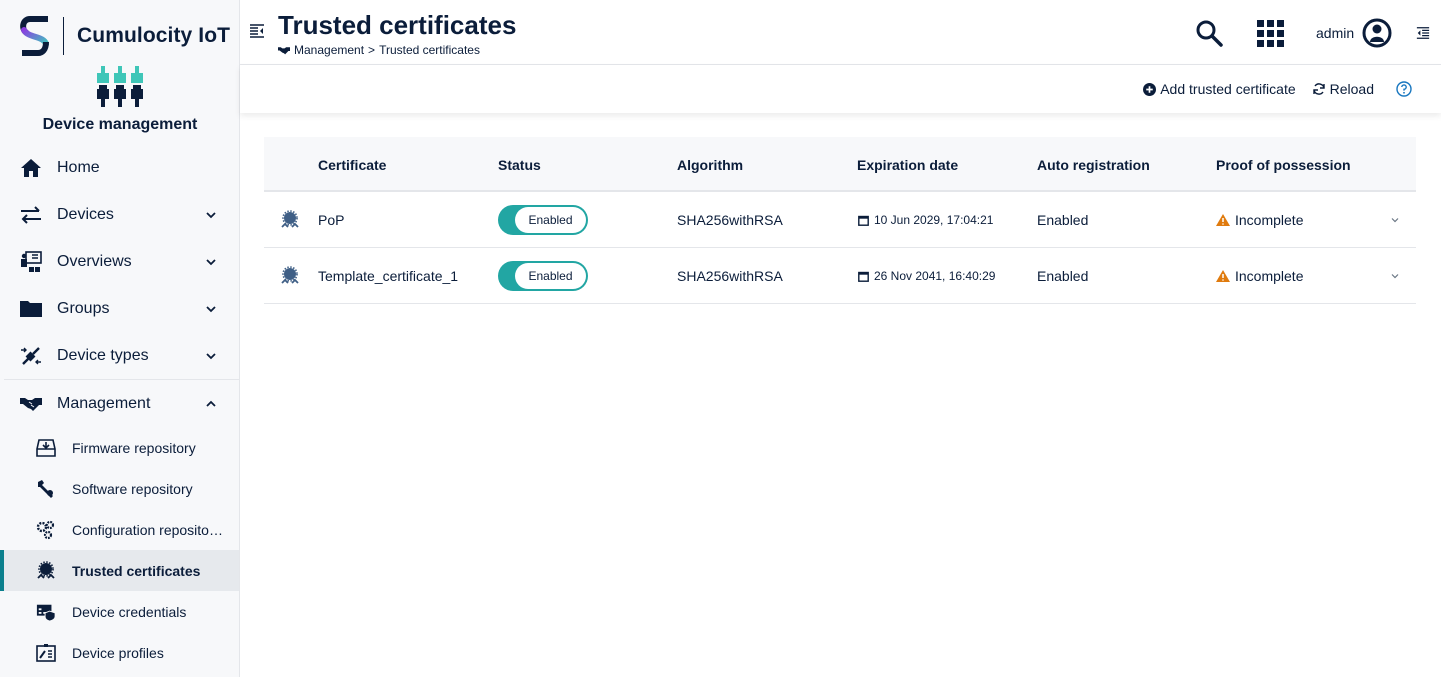  I want to click on sidebar-item-devices: Devices, so click(119, 214).